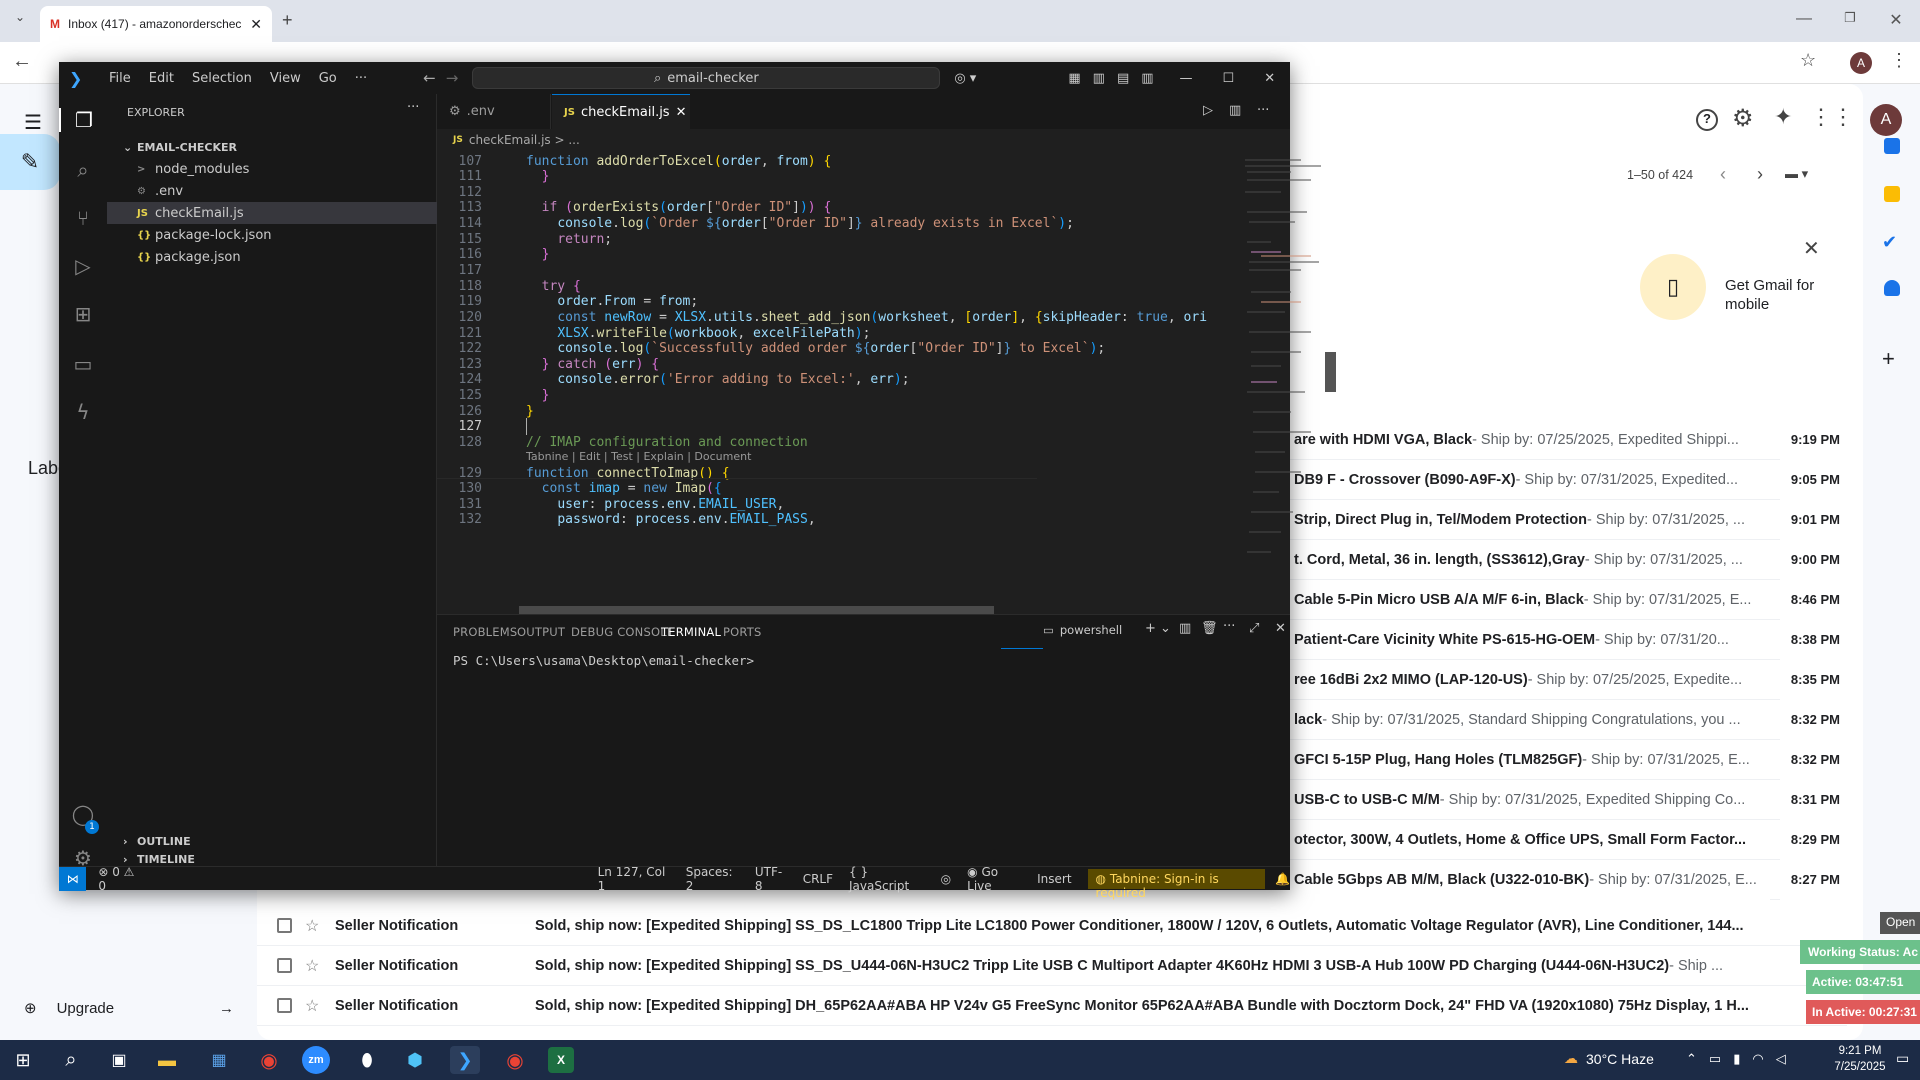 The width and height of the screenshot is (1920, 1080). Describe the element at coordinates (272, 191) in the screenshot. I see `file--env: ⚙ .env` at that location.